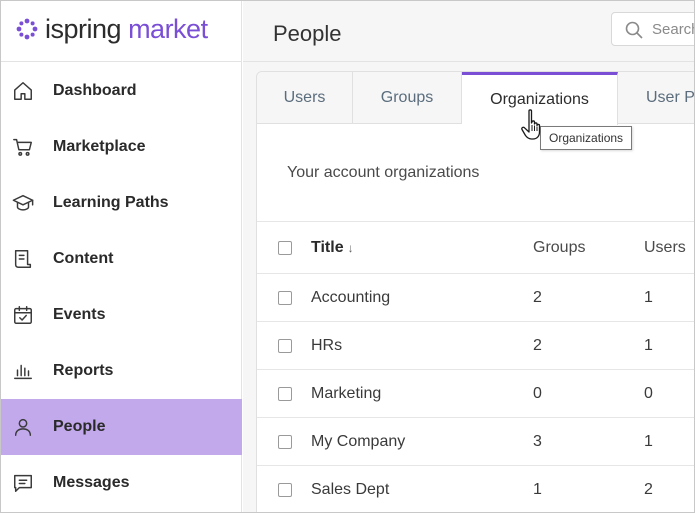 Image resolution: width=695 pixels, height=513 pixels. What do you see at coordinates (23, 371) in the screenshot?
I see `bar-chart-icon` at bounding box center [23, 371].